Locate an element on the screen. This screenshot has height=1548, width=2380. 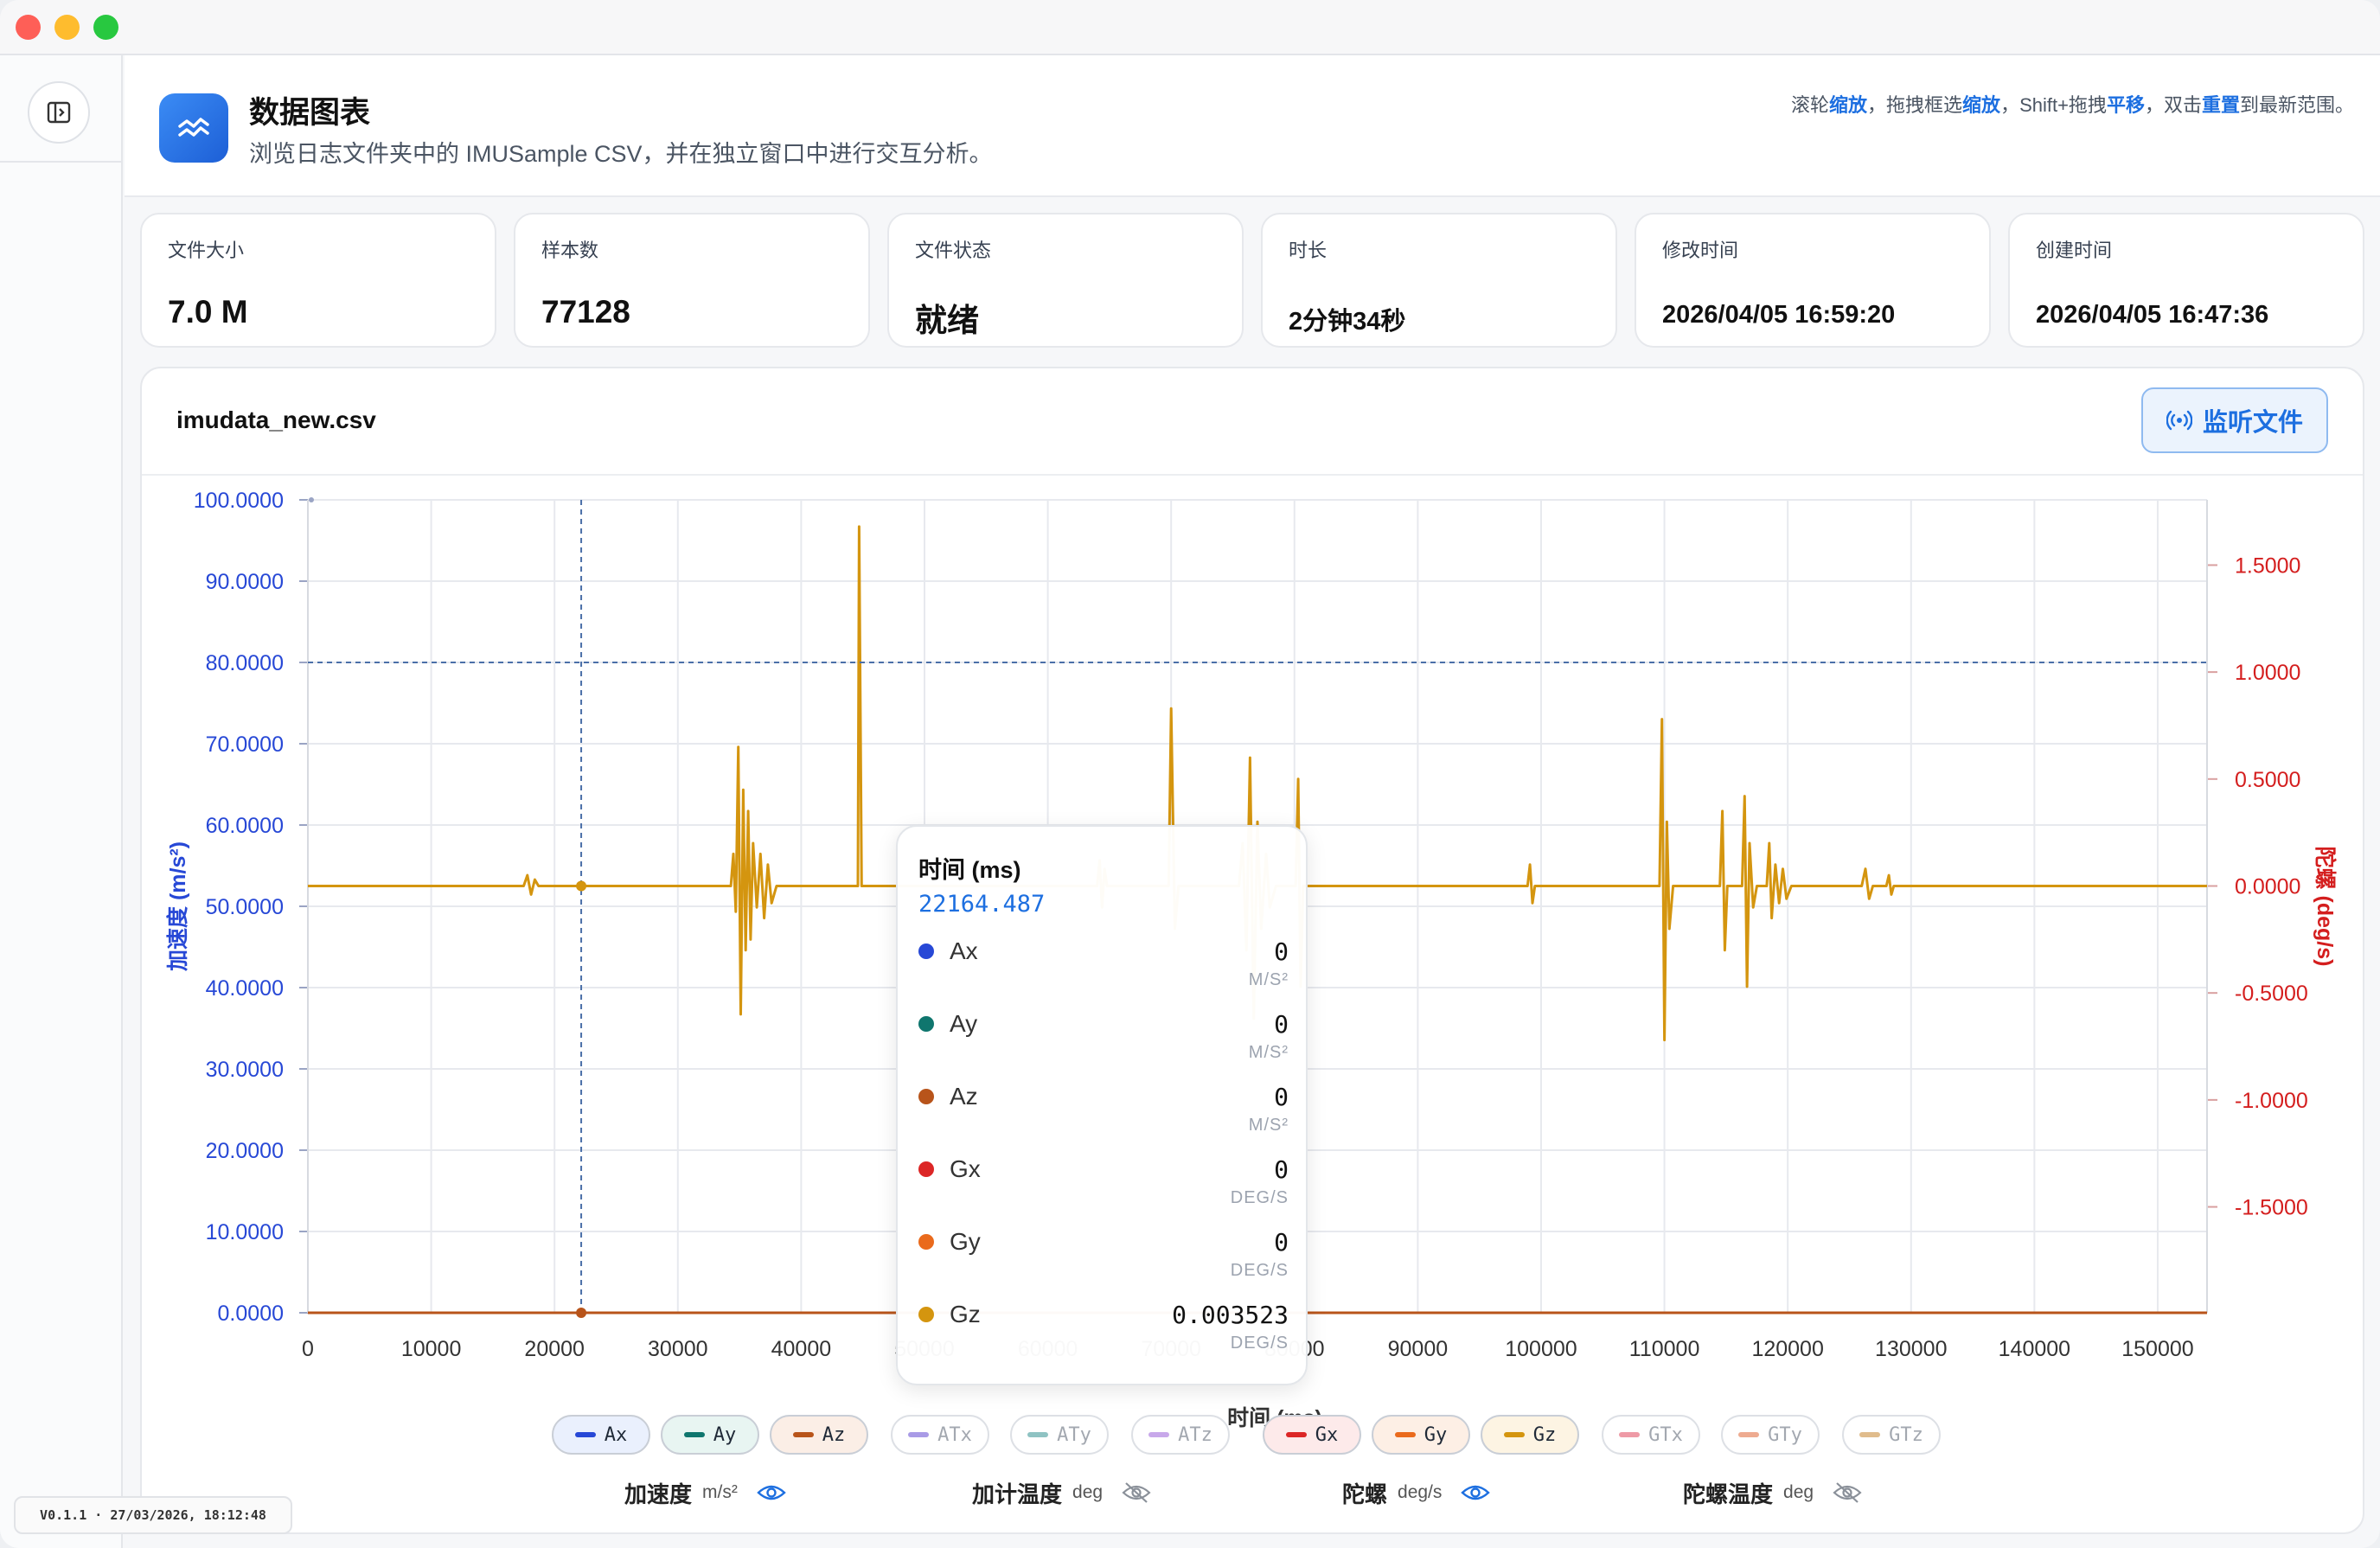
tooltip-series-unit: DEG/S is located at coordinates (1259, 1197).